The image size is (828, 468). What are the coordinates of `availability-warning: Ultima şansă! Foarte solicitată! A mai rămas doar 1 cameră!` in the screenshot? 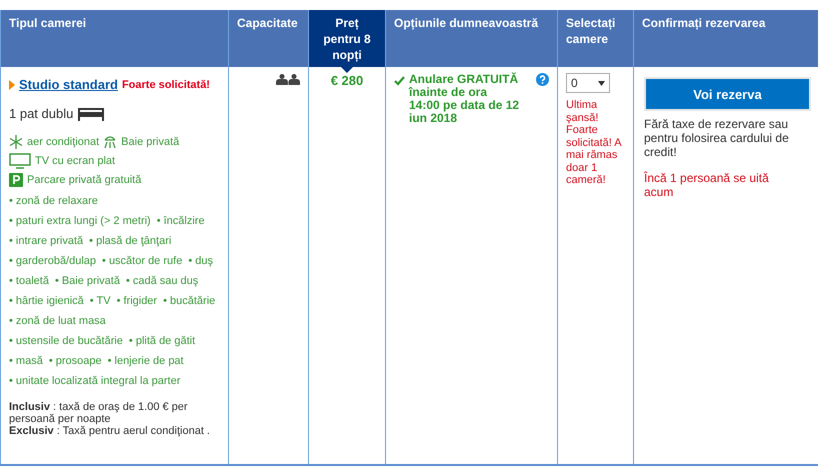 It's located at (594, 142).